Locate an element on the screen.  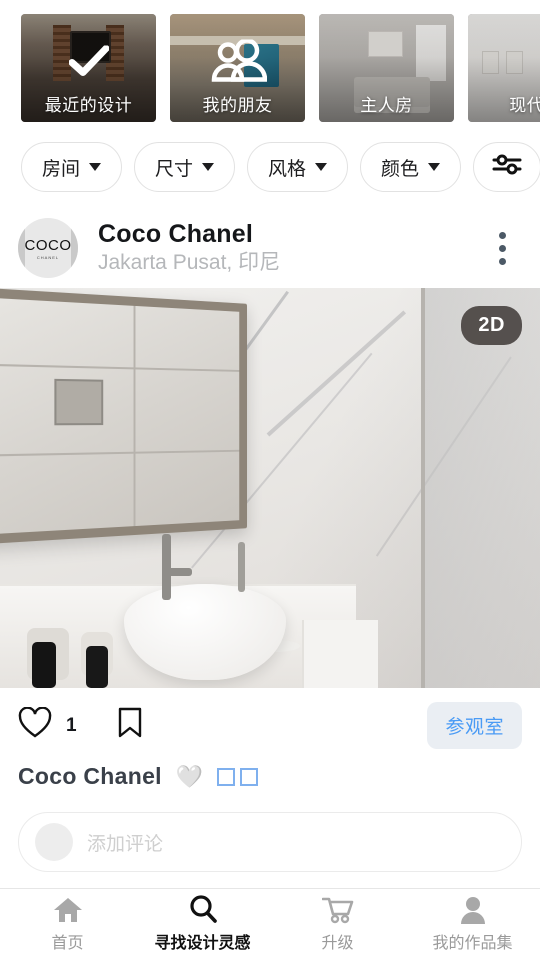
category-card-friends: 我的朋友 is located at coordinates (237, 68).